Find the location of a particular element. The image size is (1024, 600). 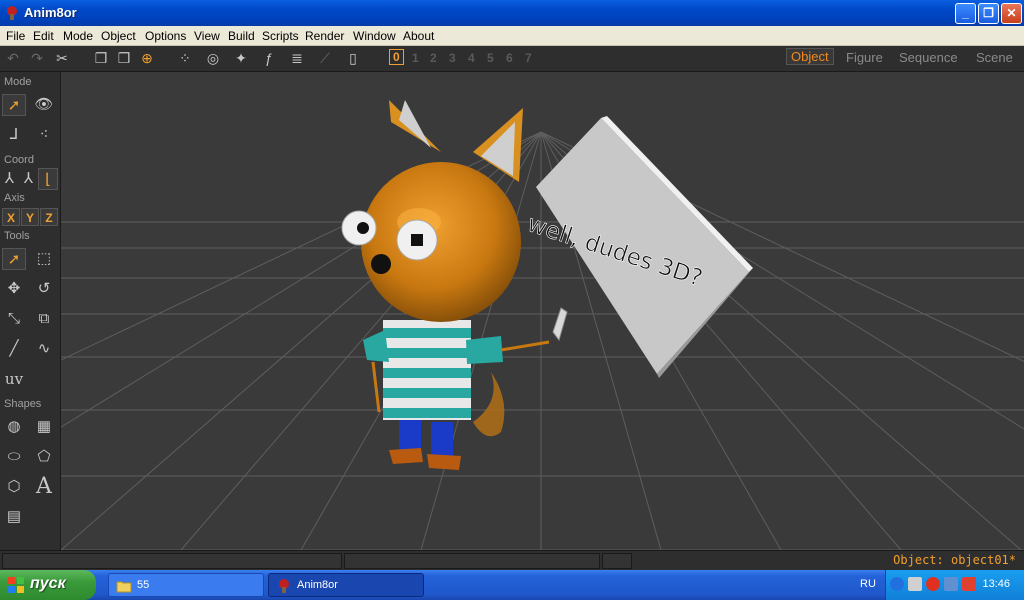

maximize-button: ❐ is located at coordinates (988, 13).